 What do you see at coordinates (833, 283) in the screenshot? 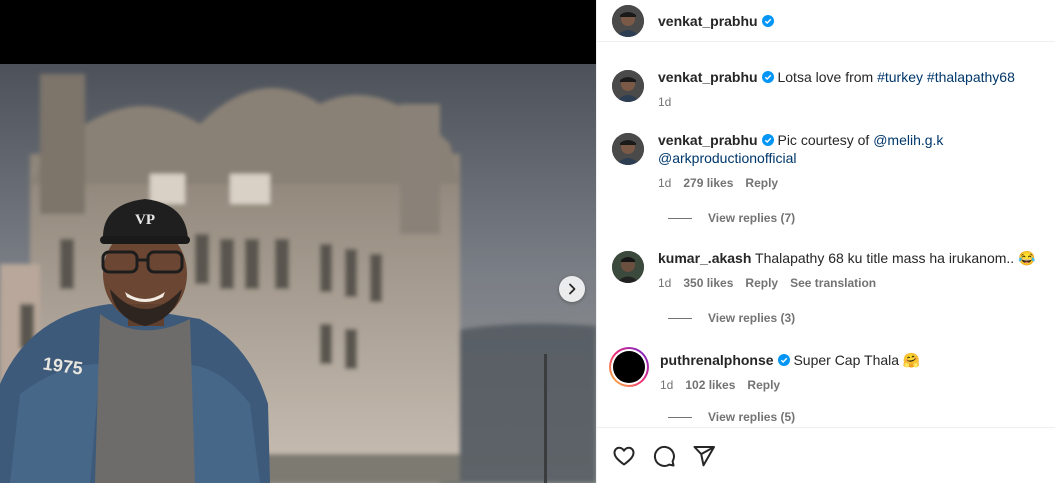
I see `see-translation-button: See translation` at bounding box center [833, 283].